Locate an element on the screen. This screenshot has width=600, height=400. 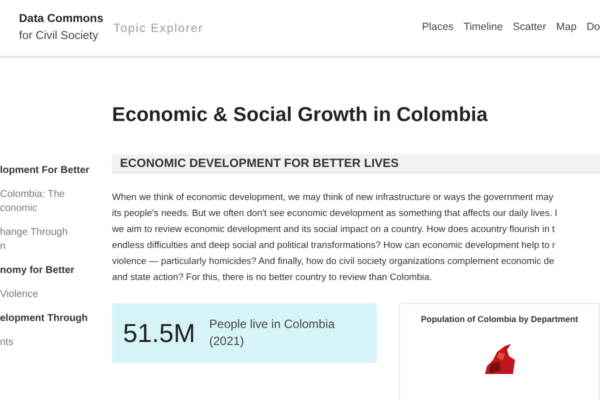
outline-link: elopment Through is located at coordinates (56, 319).